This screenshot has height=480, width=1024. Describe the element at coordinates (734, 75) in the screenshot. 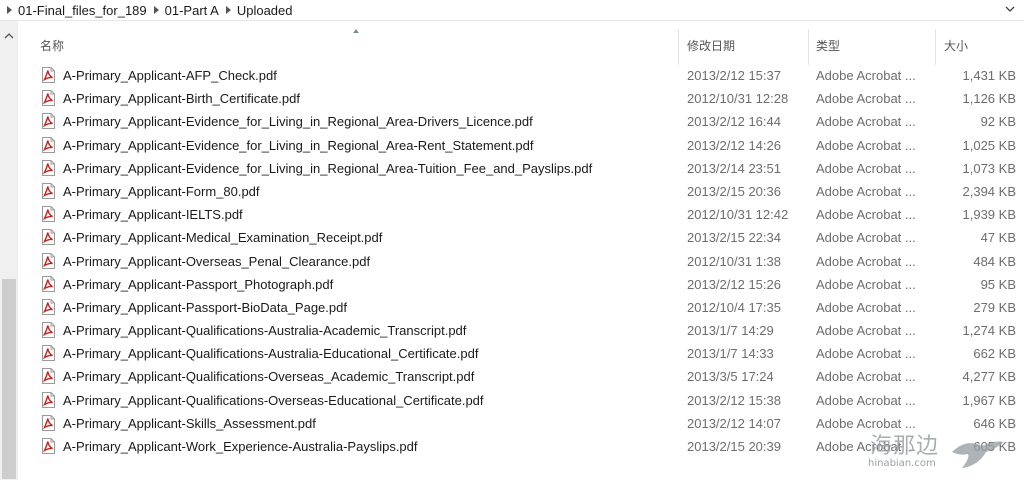

I see `file-modified-date: 2013/2/12 15:37` at that location.